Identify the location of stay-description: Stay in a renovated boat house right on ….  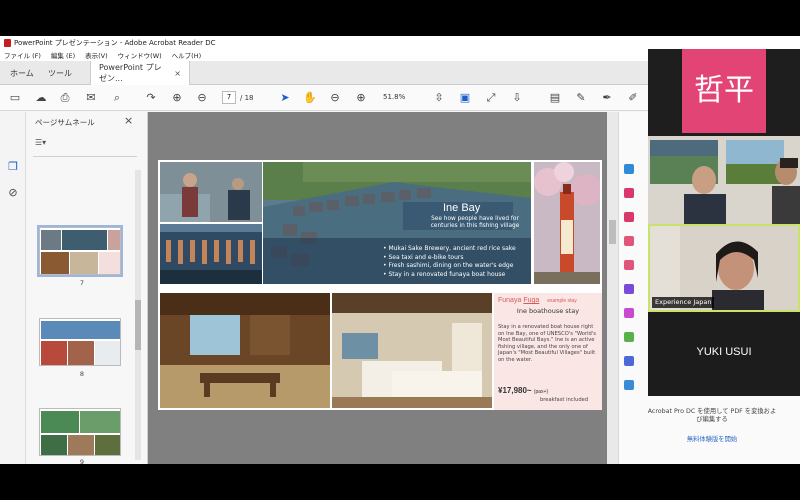
(547, 343).